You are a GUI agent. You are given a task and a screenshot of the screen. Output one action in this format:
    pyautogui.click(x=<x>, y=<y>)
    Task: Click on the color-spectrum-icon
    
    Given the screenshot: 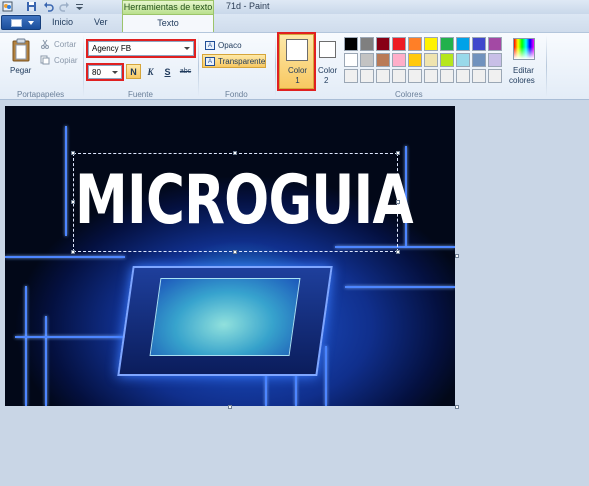 What is the action you would take?
    pyautogui.click(x=524, y=49)
    